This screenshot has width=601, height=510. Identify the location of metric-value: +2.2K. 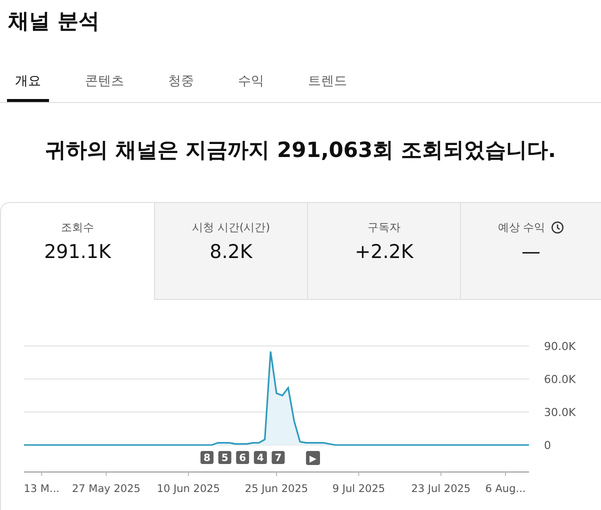
(384, 252).